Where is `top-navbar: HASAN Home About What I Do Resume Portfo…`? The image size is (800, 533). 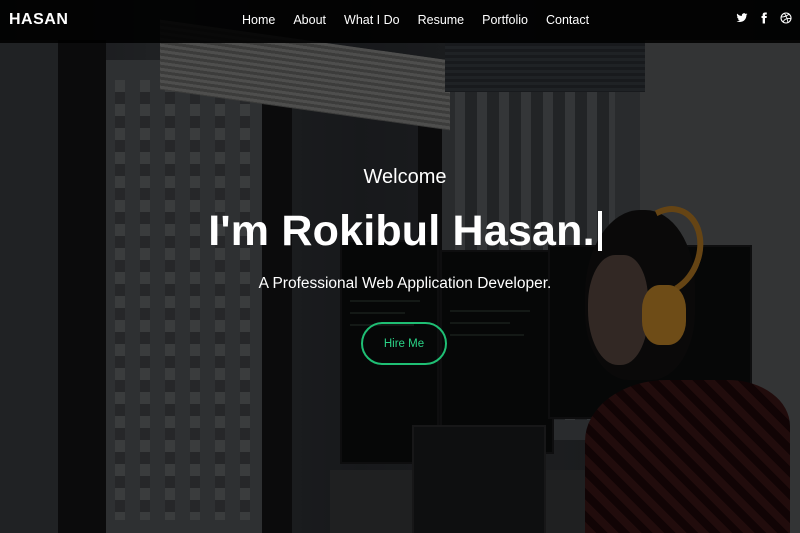
top-navbar: HASAN Home About What I Do Resume Portfo… is located at coordinates (400, 21).